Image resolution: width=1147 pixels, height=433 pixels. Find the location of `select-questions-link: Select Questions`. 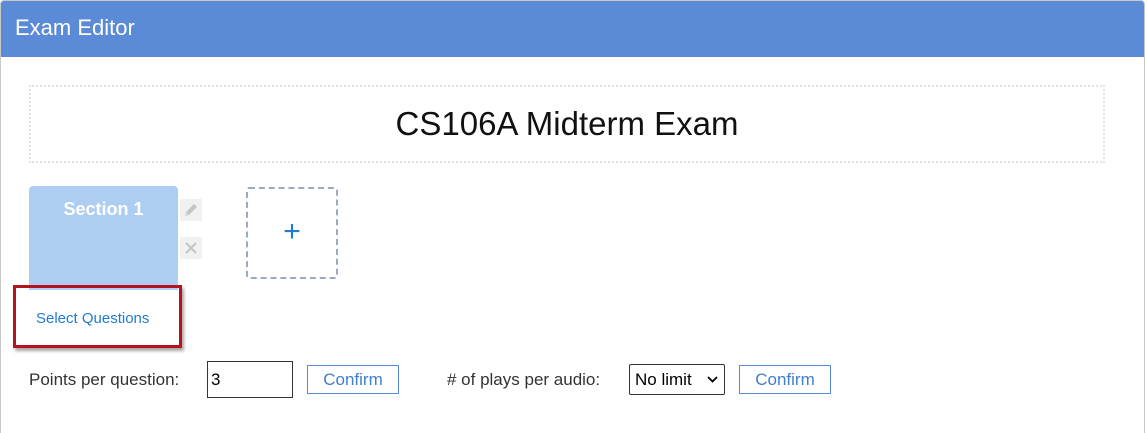

select-questions-link: Select Questions is located at coordinates (92, 318).